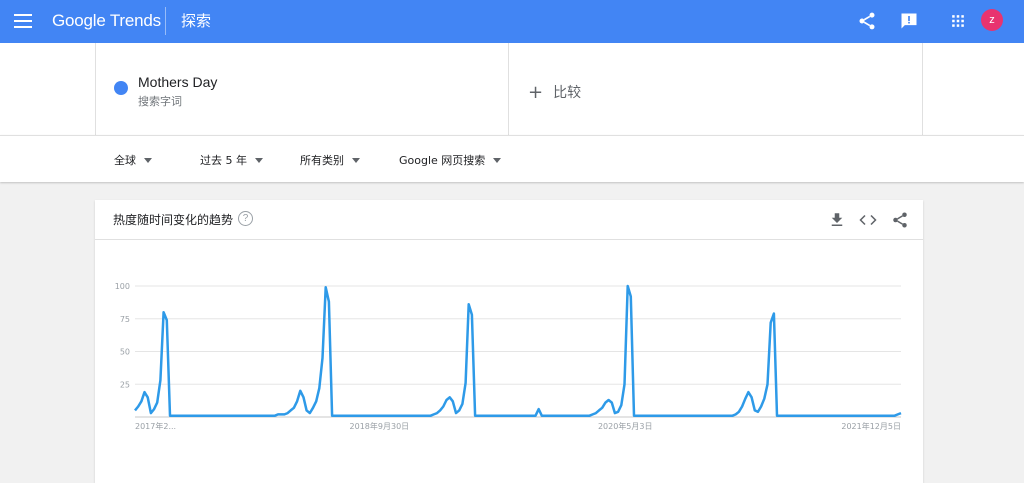 Image resolution: width=1024 pixels, height=483 pixels. Describe the element at coordinates (121, 88) in the screenshot. I see `term-color-dot` at that location.